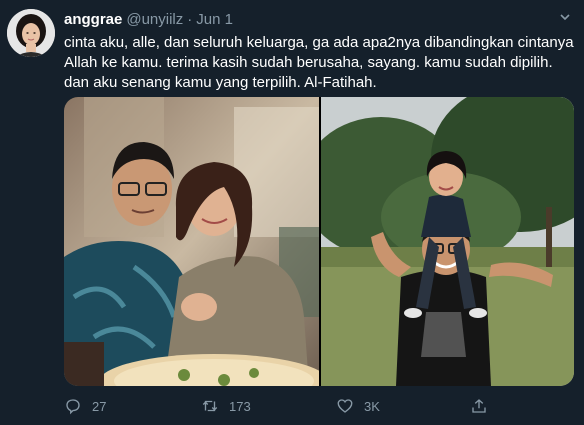  I want to click on retweet-count: 173, so click(240, 406).